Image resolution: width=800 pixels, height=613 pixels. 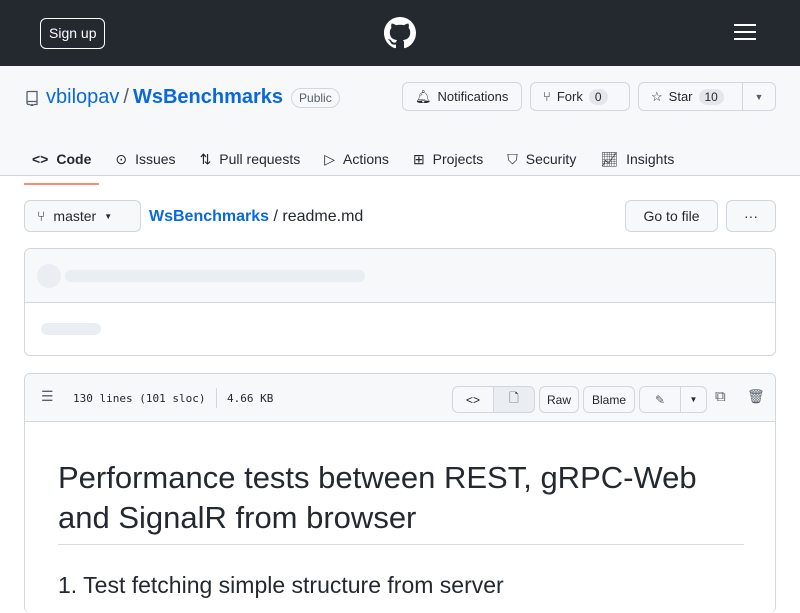 I want to click on top-nav: Sign up, so click(x=400, y=33).